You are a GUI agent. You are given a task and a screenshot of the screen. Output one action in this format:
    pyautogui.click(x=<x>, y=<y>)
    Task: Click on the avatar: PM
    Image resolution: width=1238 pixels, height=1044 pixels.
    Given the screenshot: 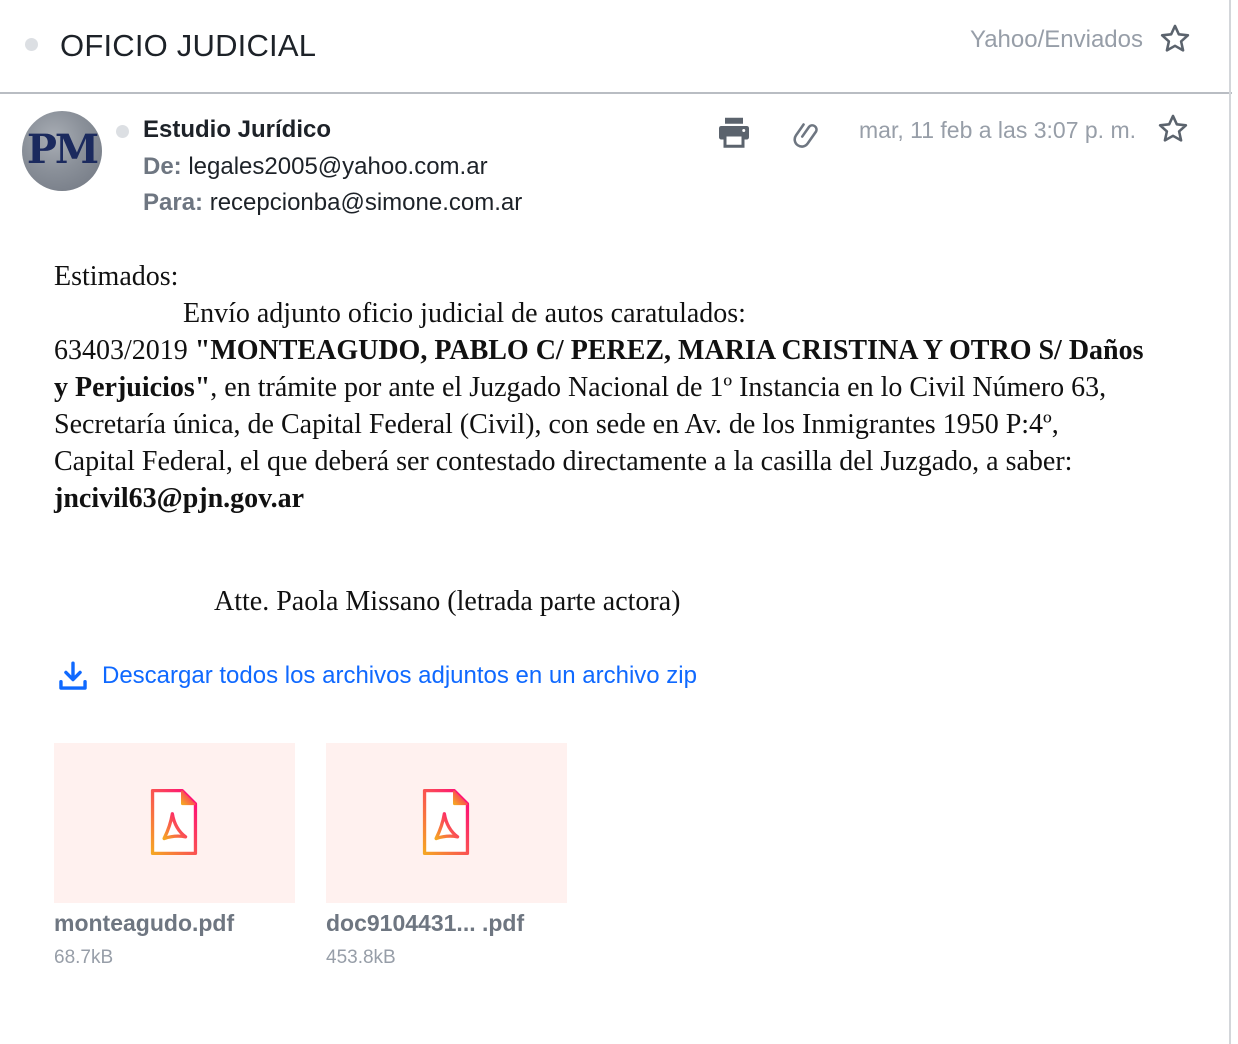 What is the action you would take?
    pyautogui.click(x=62, y=151)
    